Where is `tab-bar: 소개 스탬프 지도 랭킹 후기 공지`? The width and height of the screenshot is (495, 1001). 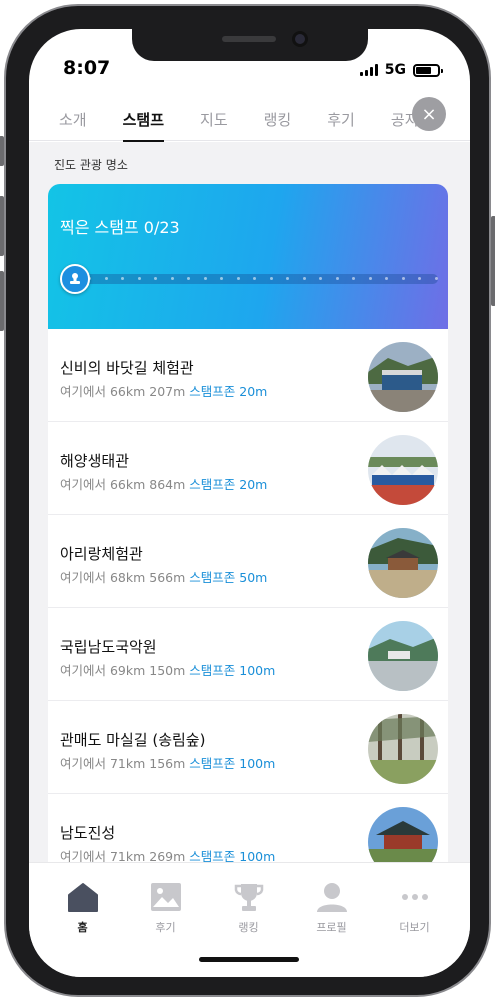 tab-bar: 소개 스탬프 지도 랭킹 후기 공지 is located at coordinates (249, 120).